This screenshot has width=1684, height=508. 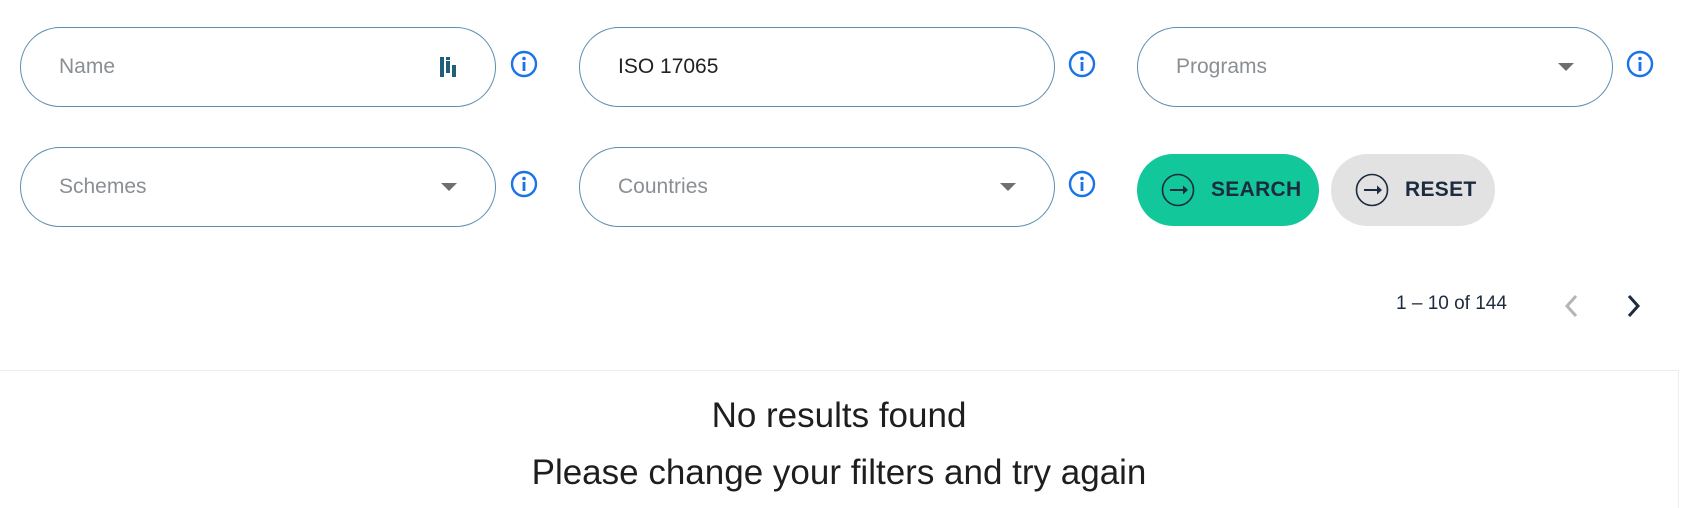 What do you see at coordinates (668, 66) in the screenshot?
I see `standard-input-value: ISO 17065` at bounding box center [668, 66].